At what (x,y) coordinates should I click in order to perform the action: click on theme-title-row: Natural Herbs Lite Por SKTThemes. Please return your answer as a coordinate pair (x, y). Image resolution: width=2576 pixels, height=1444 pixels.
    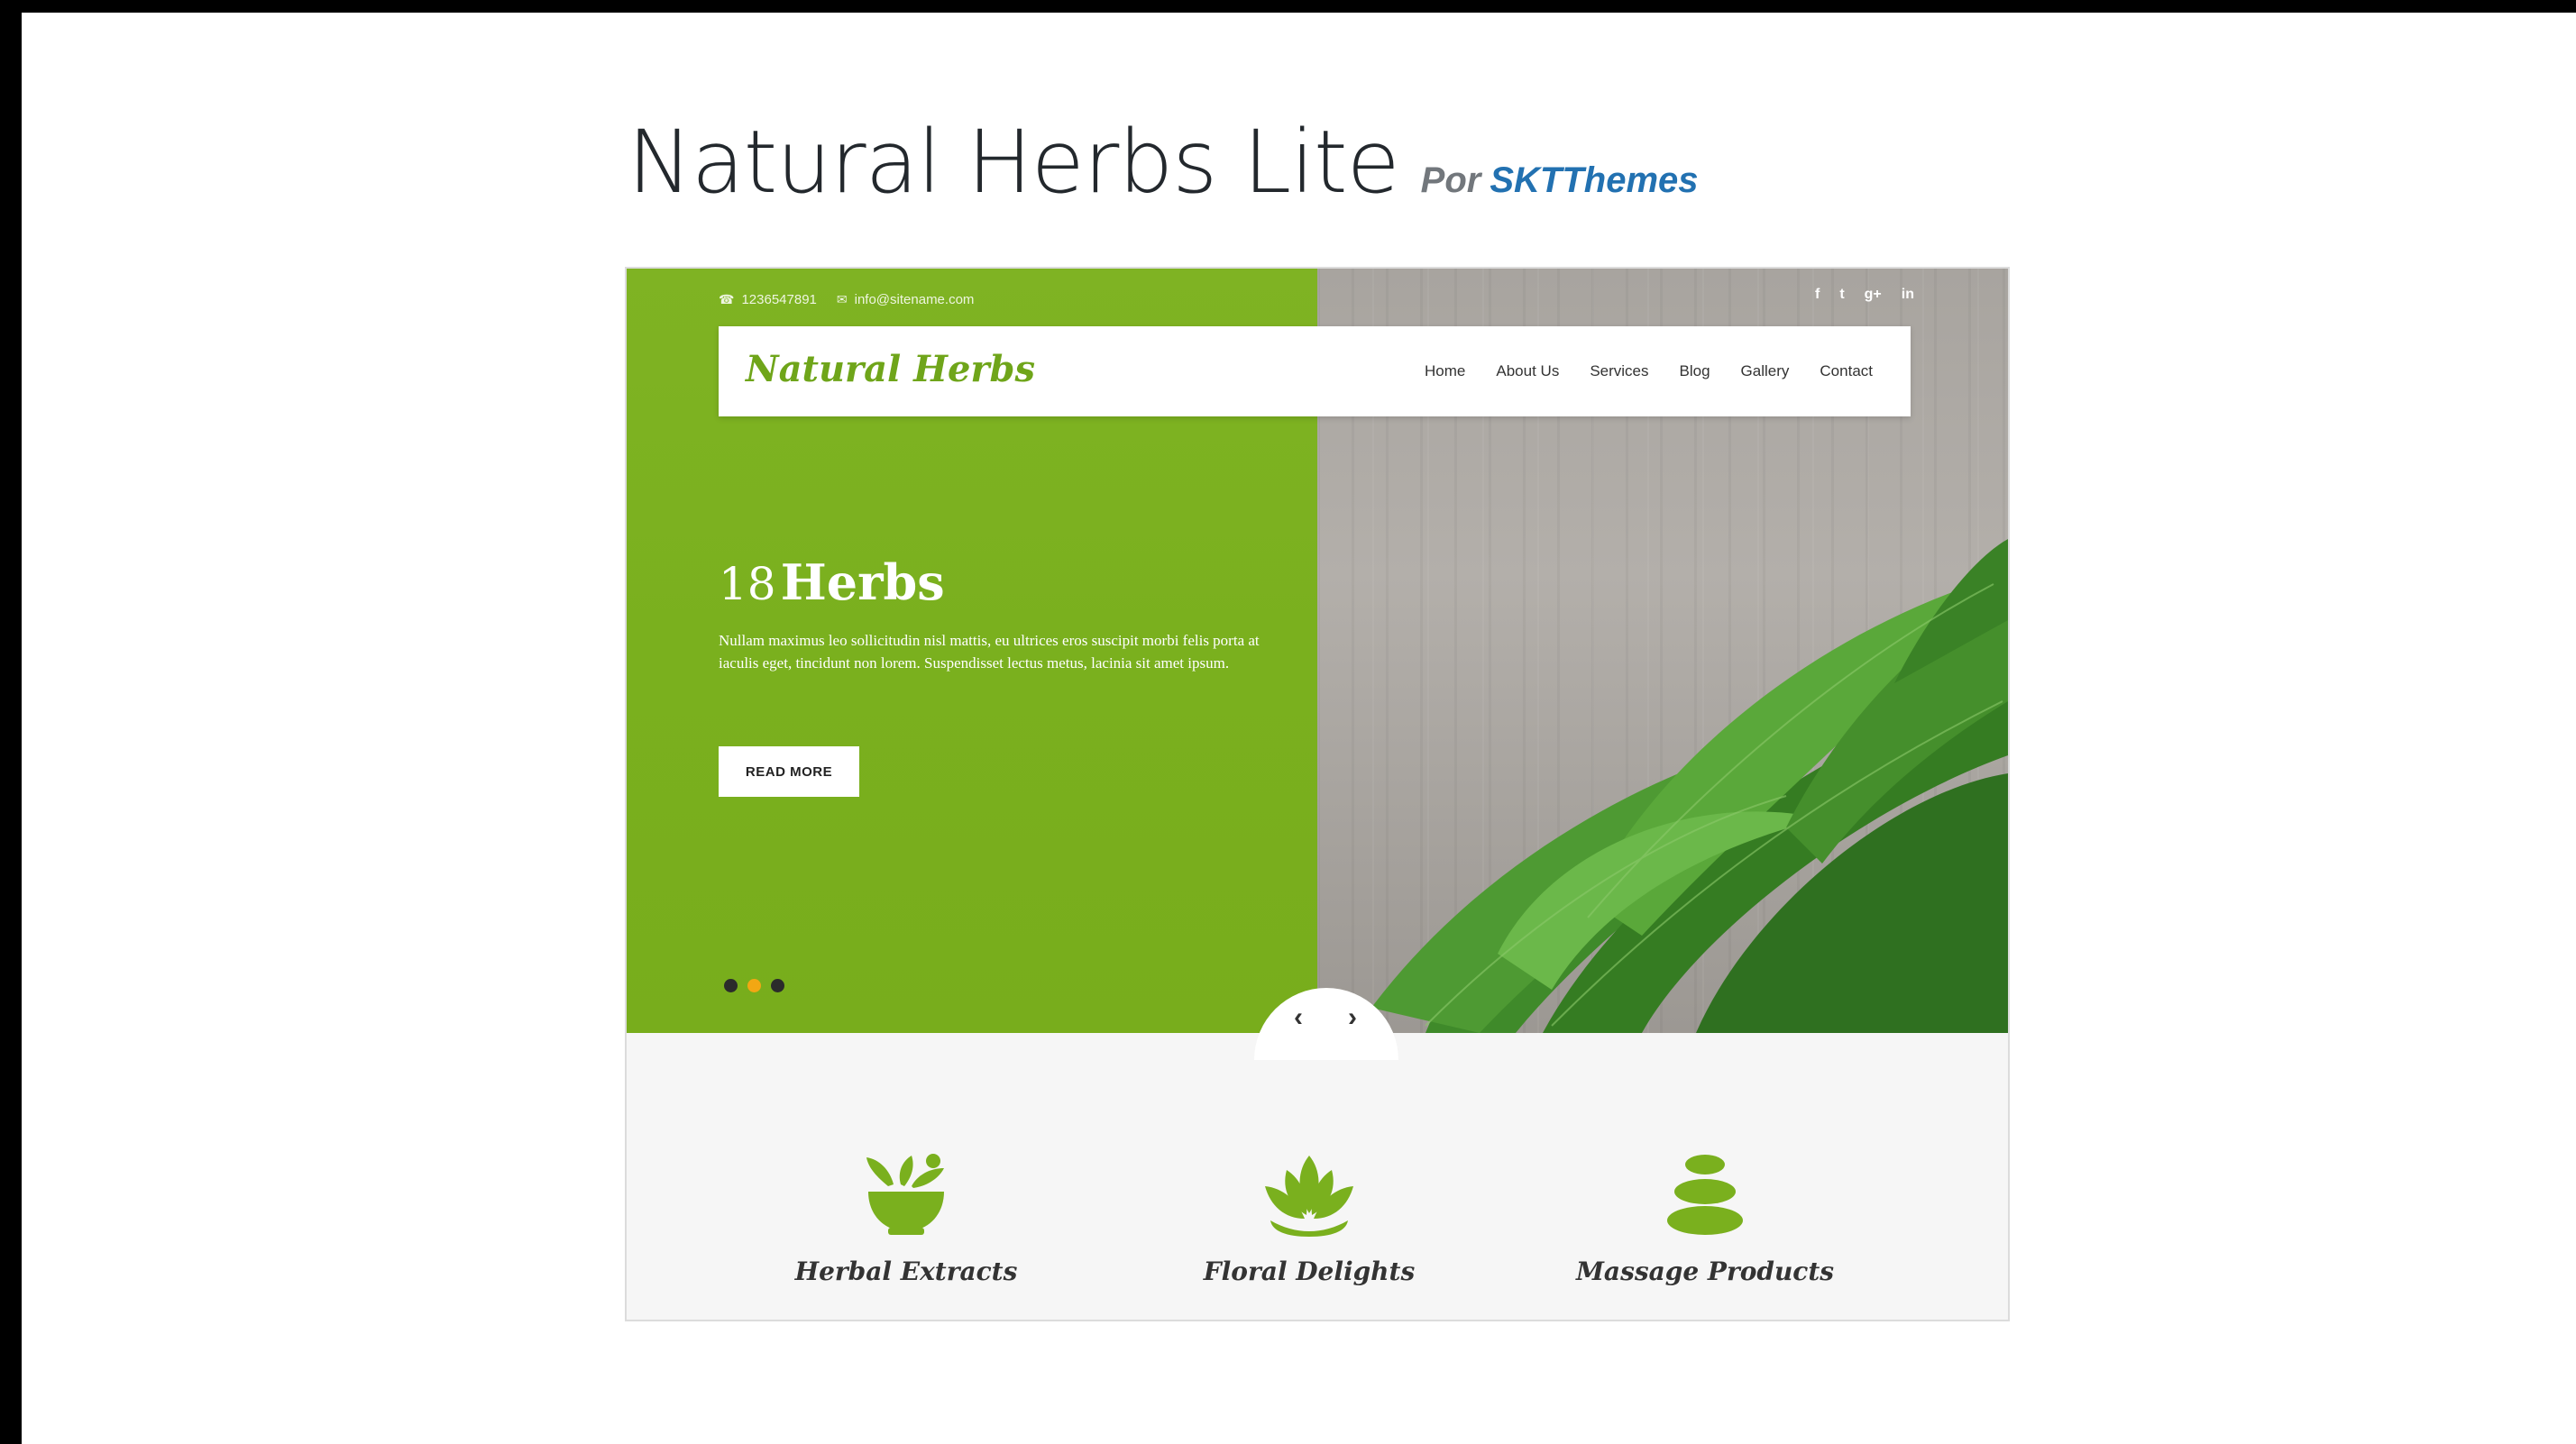
    Looking at the image, I should click on (1163, 162).